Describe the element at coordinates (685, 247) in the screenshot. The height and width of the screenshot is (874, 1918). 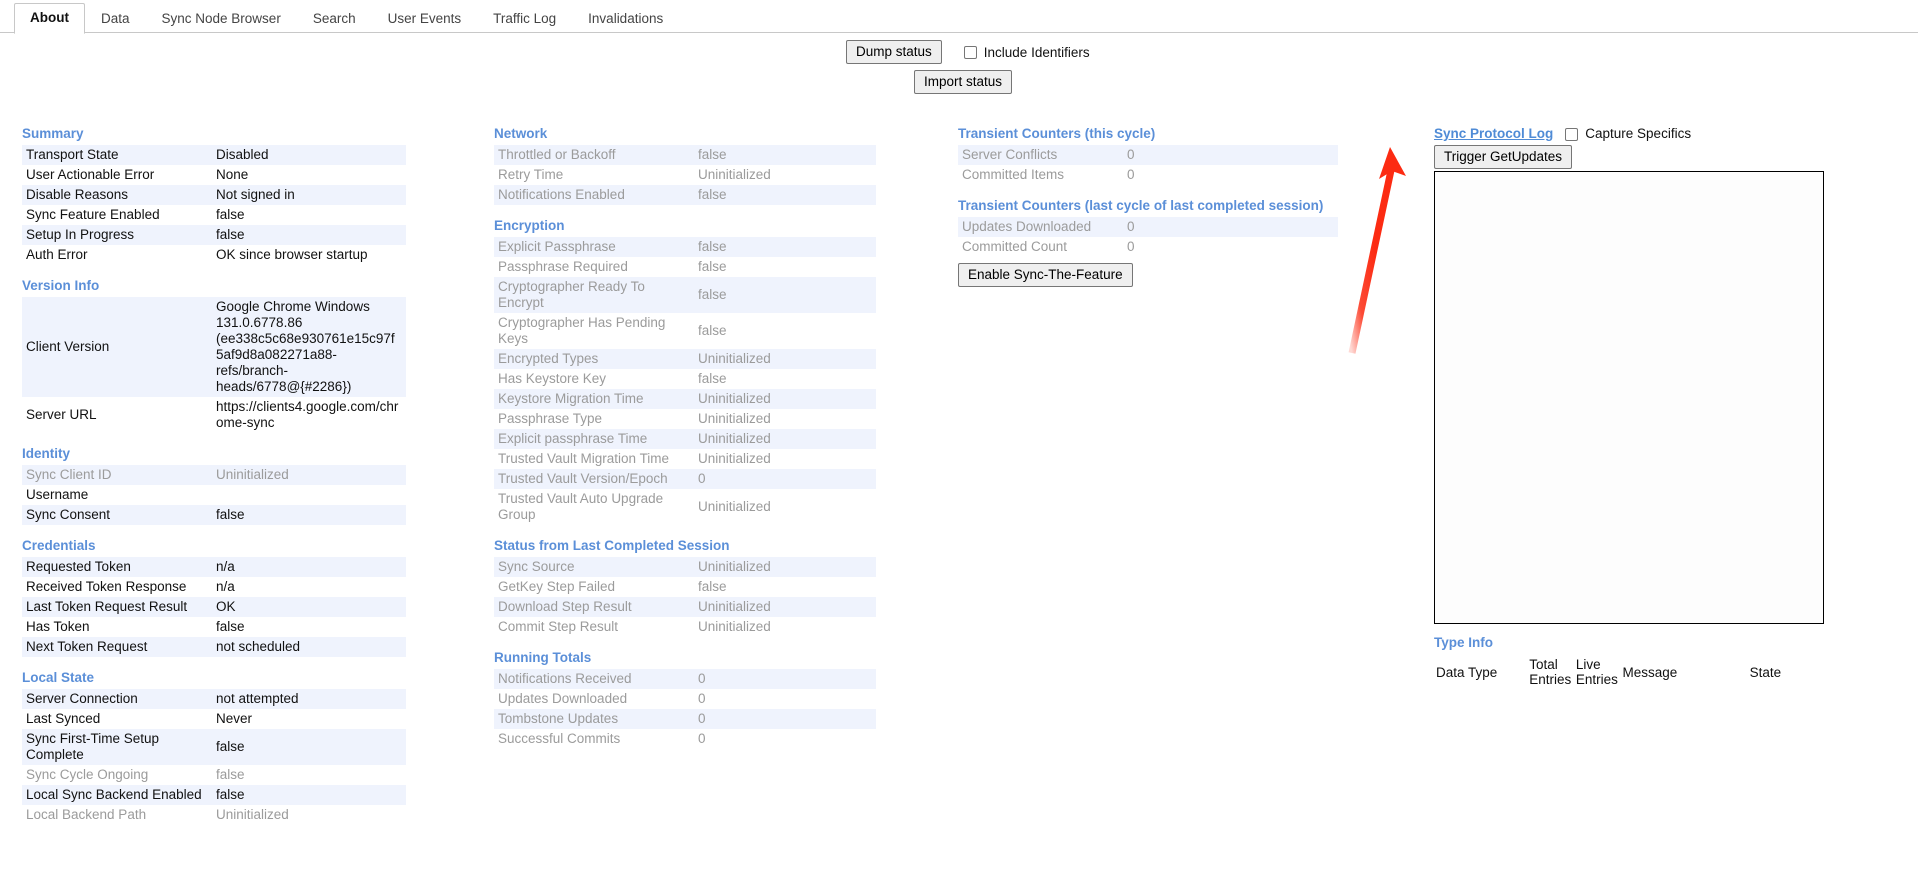
I see `stat-row: Explicit Passphrase false` at that location.